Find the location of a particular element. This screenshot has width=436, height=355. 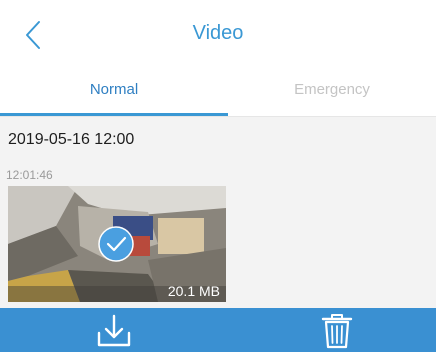

download-icon is located at coordinates (114, 330).